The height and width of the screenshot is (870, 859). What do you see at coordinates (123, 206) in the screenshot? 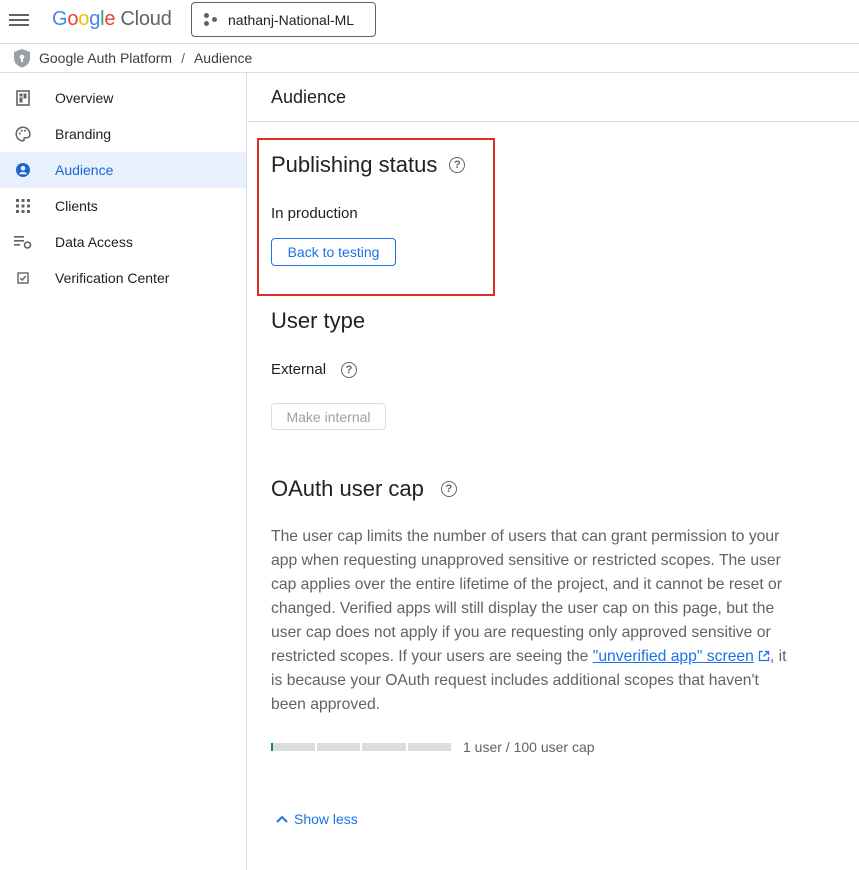
I see `sidebar-item-clients: Clients` at bounding box center [123, 206].